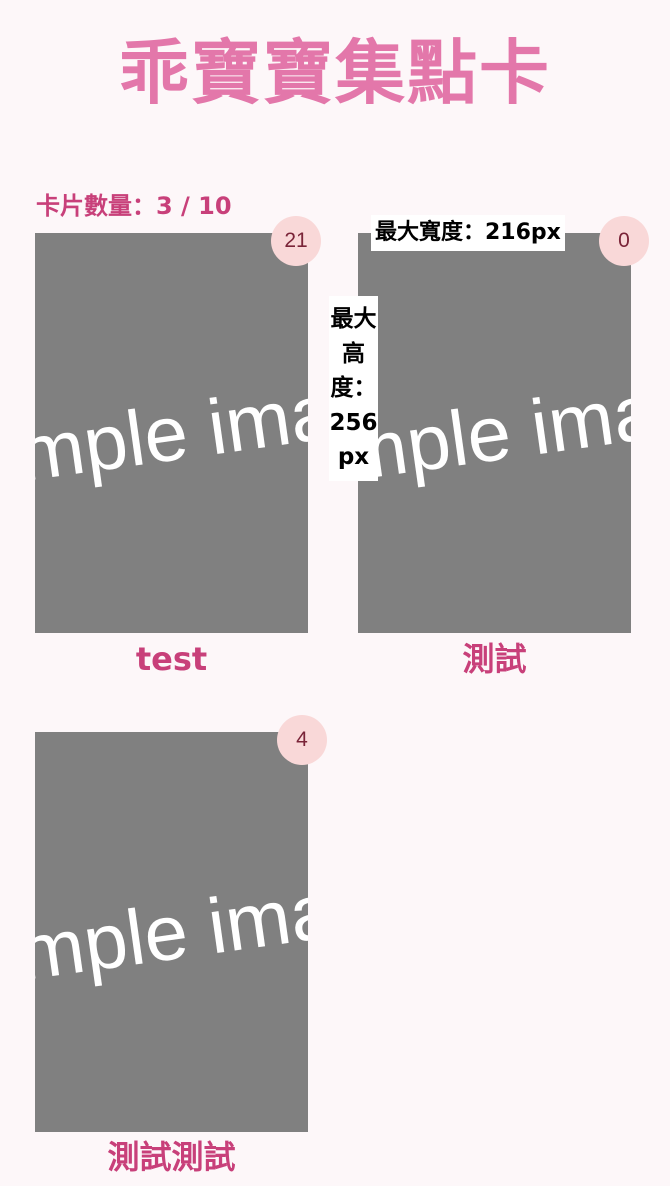 The height and width of the screenshot is (1186, 670). Describe the element at coordinates (296, 241) in the screenshot. I see `stamp-count-badge: 21` at that location.